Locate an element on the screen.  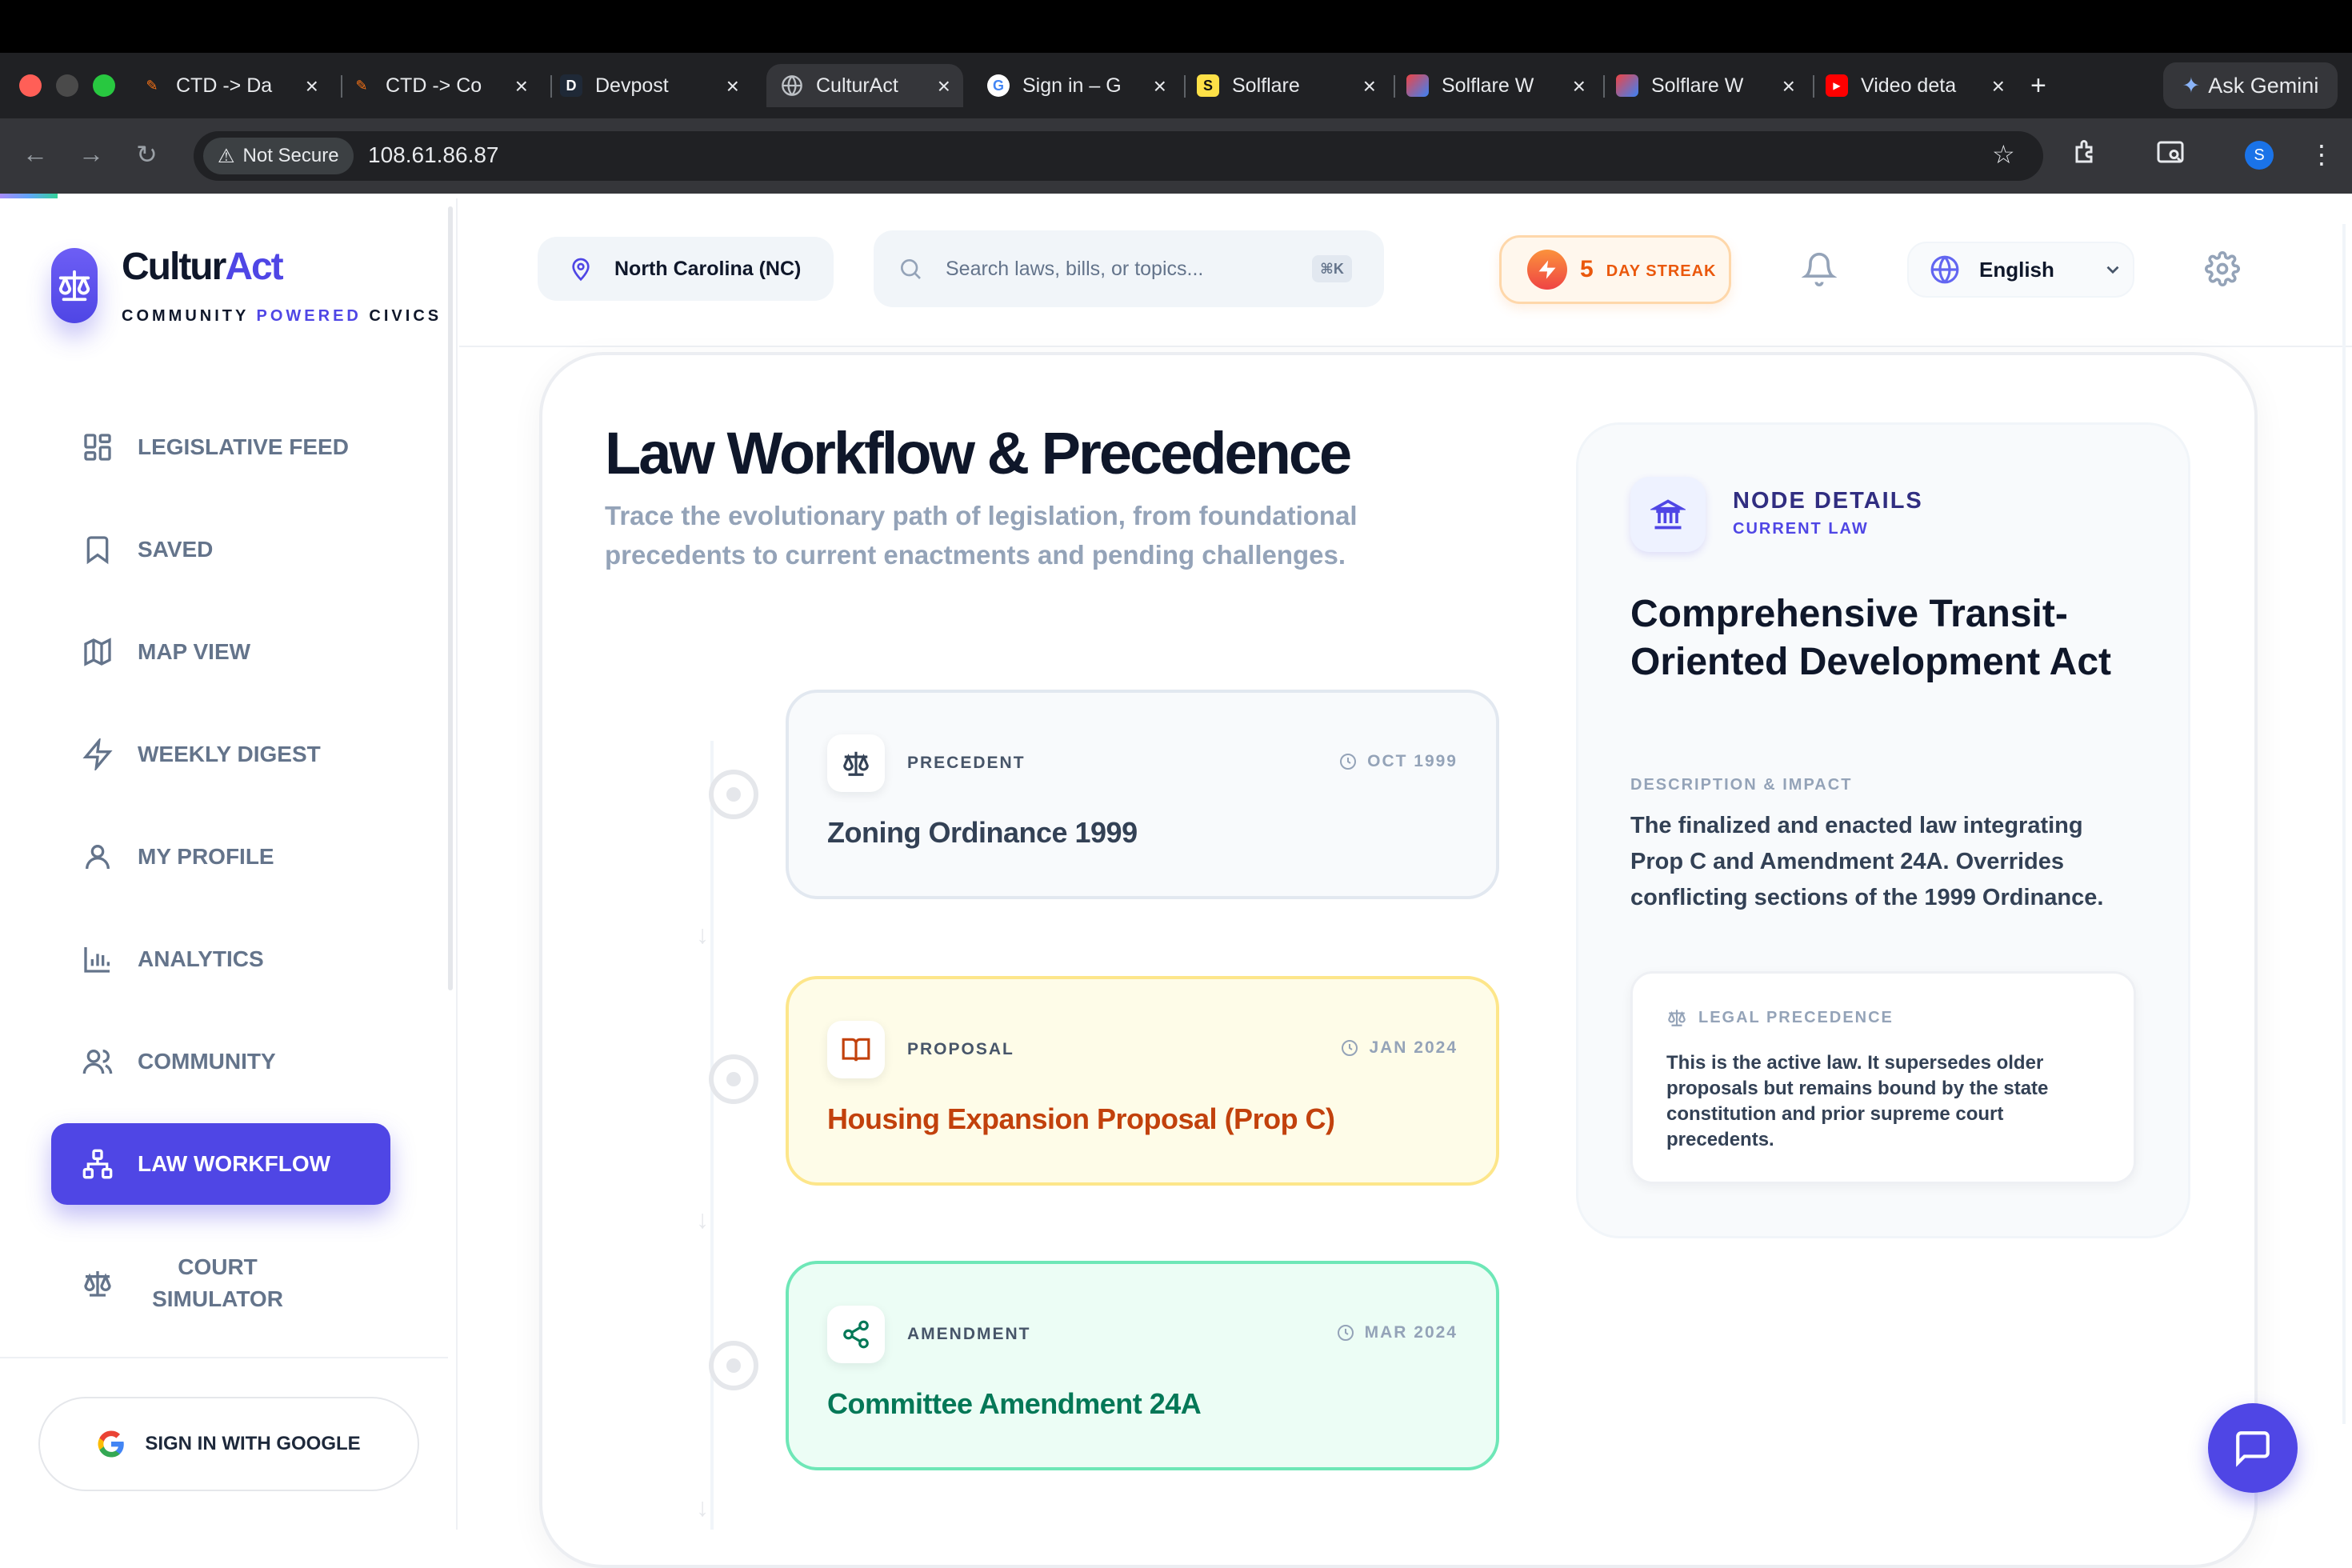
brand-name: CulturAct is located at coordinates (203, 267).